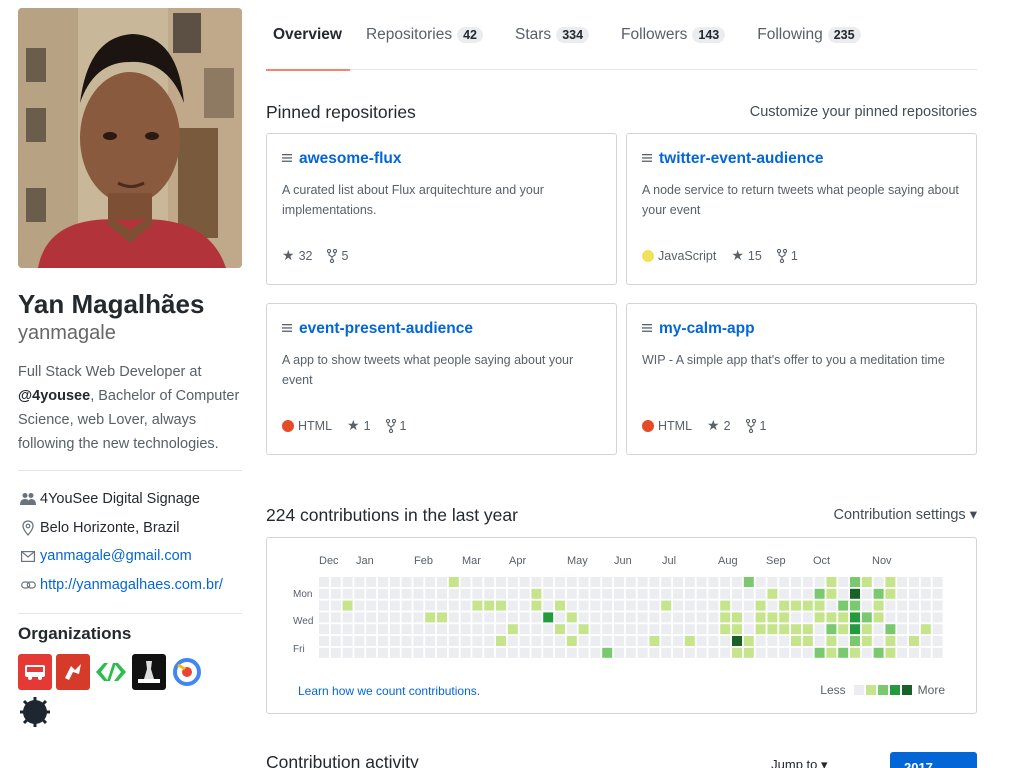 Image resolution: width=1024 pixels, height=768 pixels. I want to click on repo-stars: ★ 1, so click(359, 425).